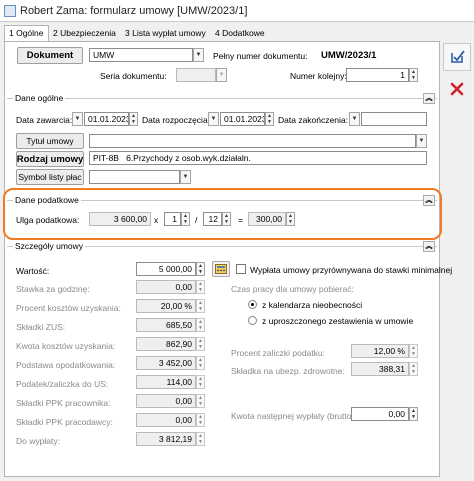 The width and height of the screenshot is (474, 481). I want to click on podstawa-field: 3 452,00, so click(166, 363).